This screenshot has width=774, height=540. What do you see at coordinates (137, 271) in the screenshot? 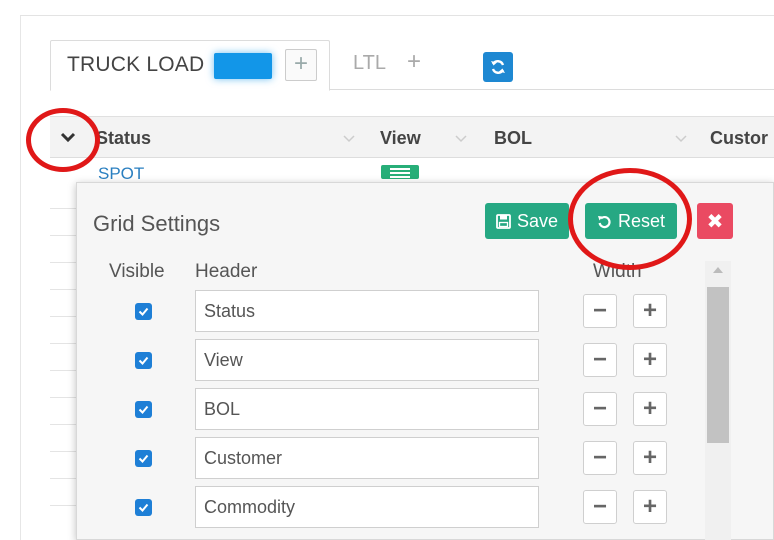
I see `column-label-visible: Visible` at bounding box center [137, 271].